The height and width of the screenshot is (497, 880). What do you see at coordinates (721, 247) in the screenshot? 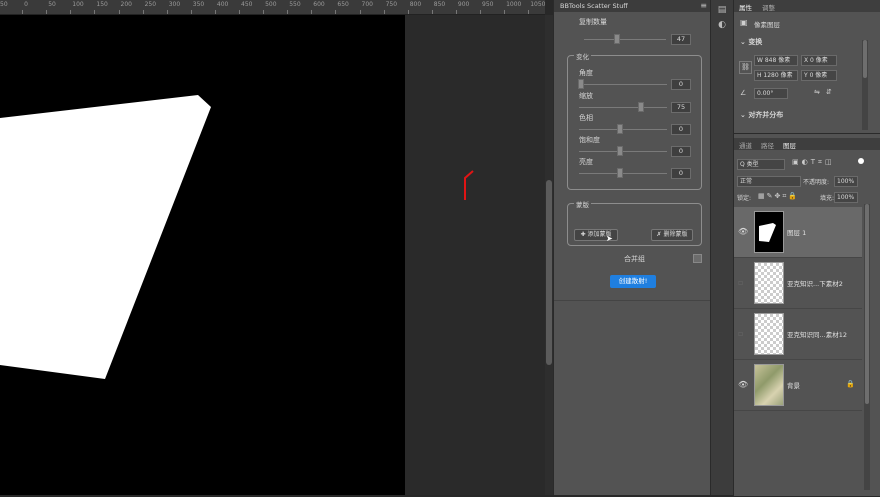
I see `panel-icon-strip: ▤ ◐` at bounding box center [721, 247].